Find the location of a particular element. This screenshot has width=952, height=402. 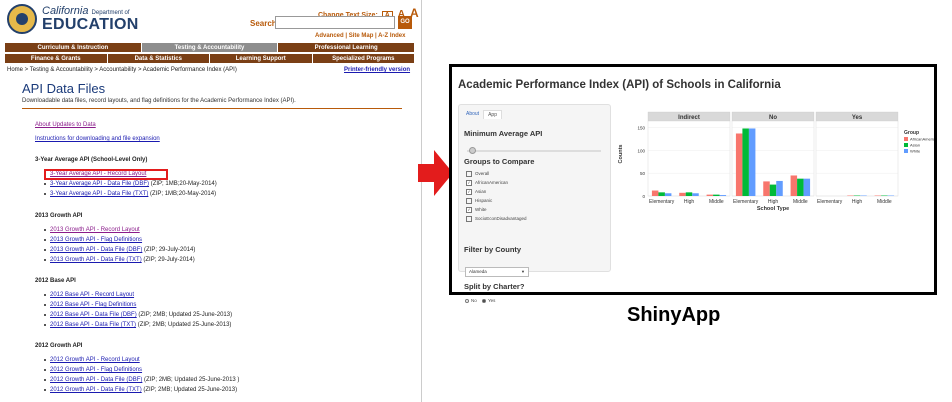

group-checkbox-african: AfricanAmerican is located at coordinates (487, 183).